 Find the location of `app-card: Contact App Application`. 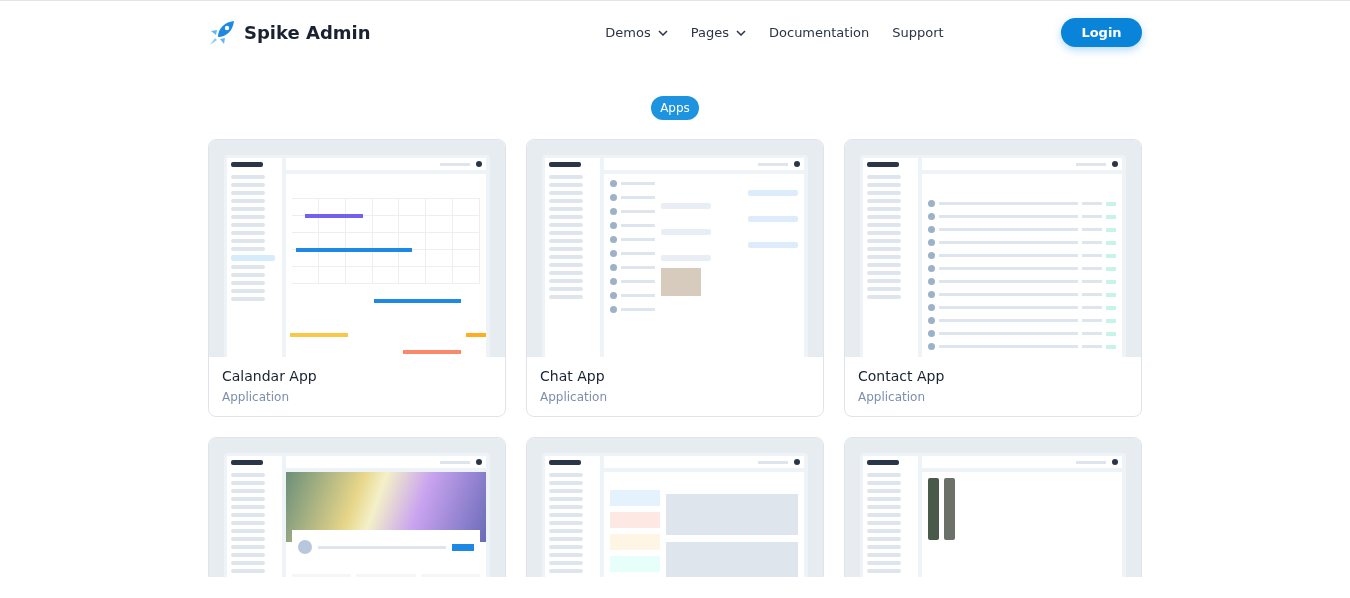

app-card: Contact App Application is located at coordinates (993, 278).